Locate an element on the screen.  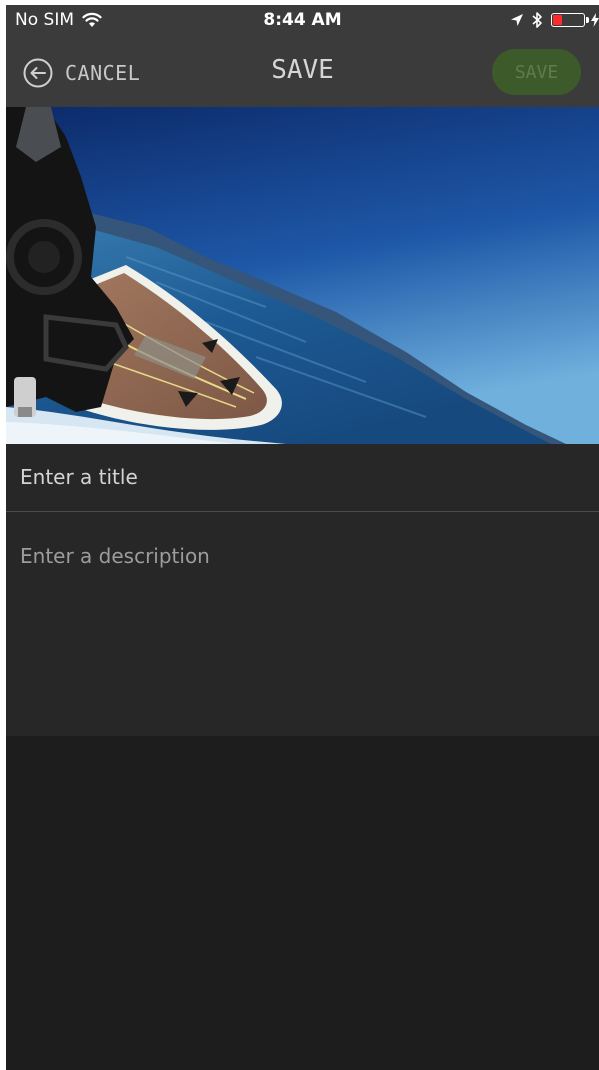
bluetooth-icon is located at coordinates (537, 20).